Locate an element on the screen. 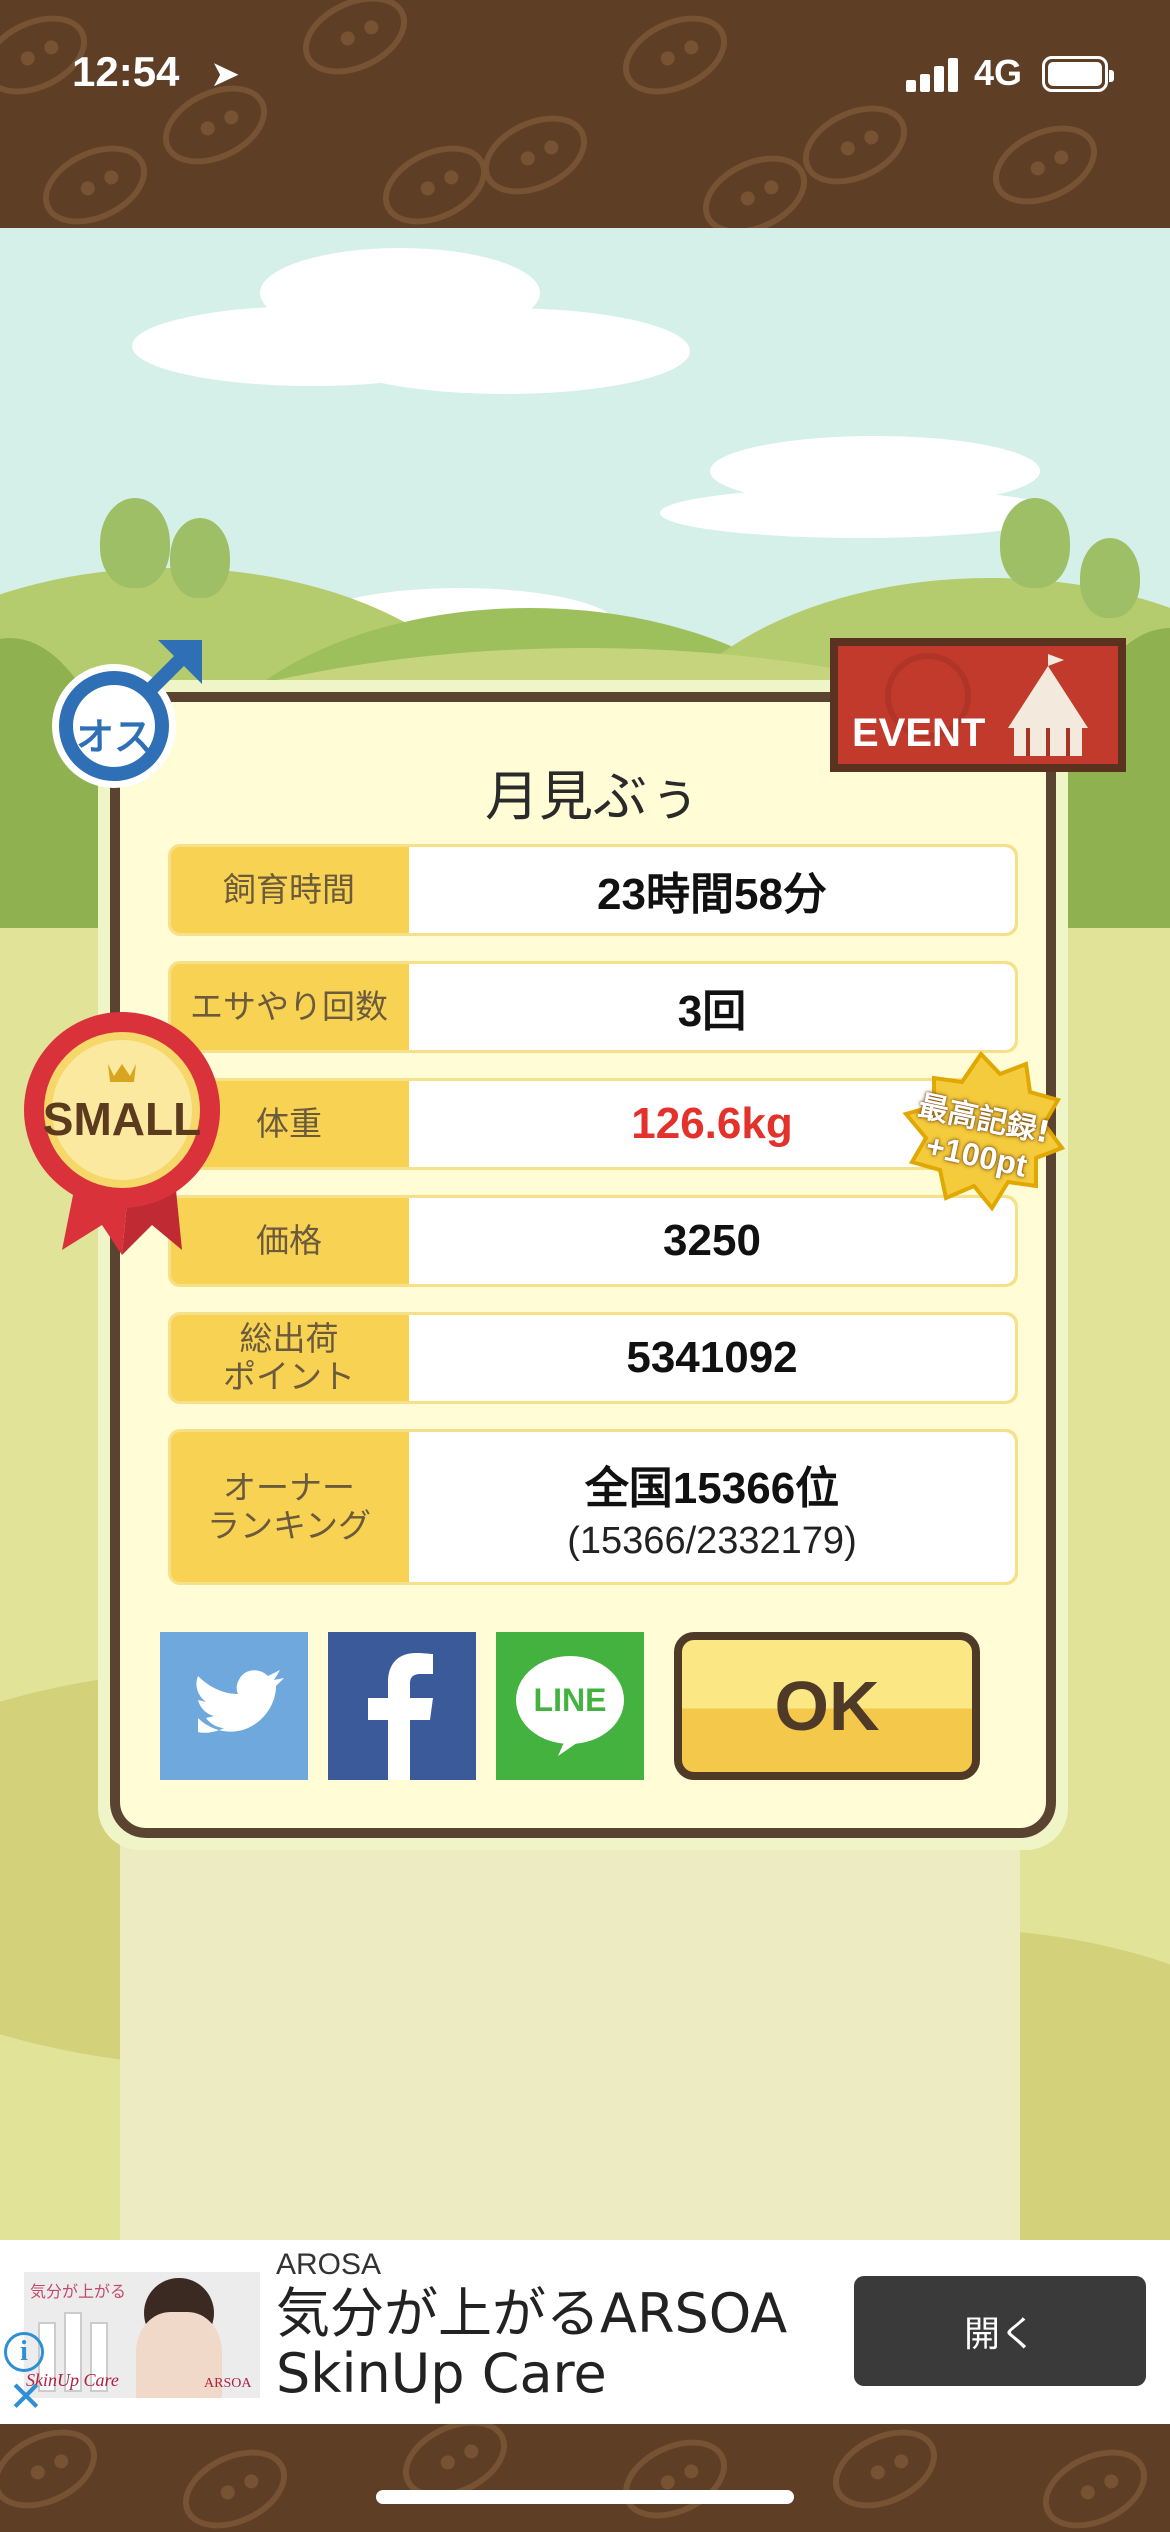  stat-label: オーナー ランキング is located at coordinates (288, 1506).